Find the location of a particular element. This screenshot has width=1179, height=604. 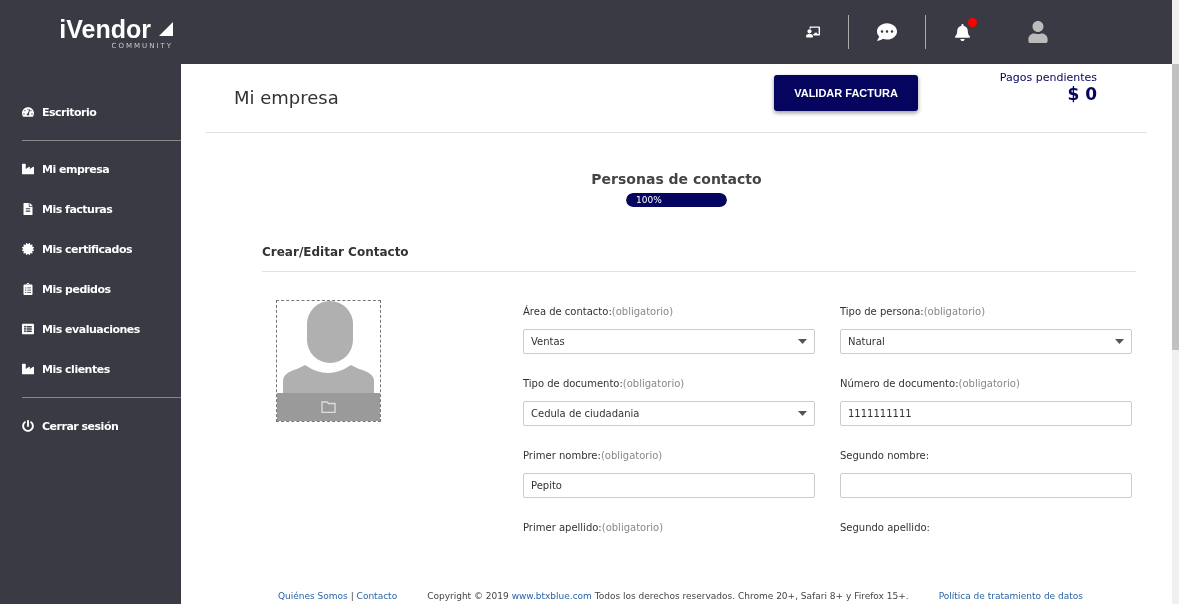

sidebar-item: Mis pedidos is located at coordinates (101, 289).